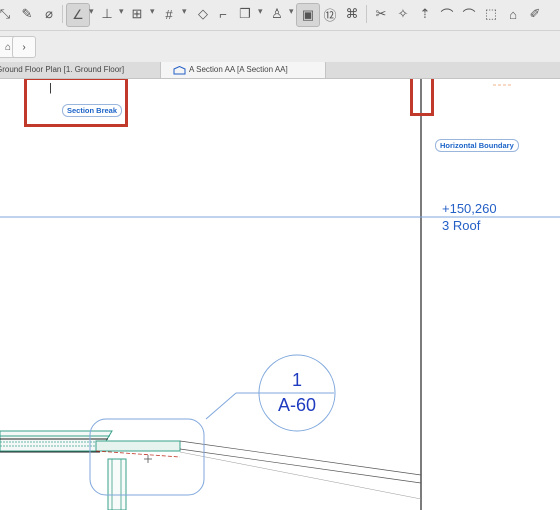 The image size is (560, 510). I want to click on detail-boundary, so click(147, 457).